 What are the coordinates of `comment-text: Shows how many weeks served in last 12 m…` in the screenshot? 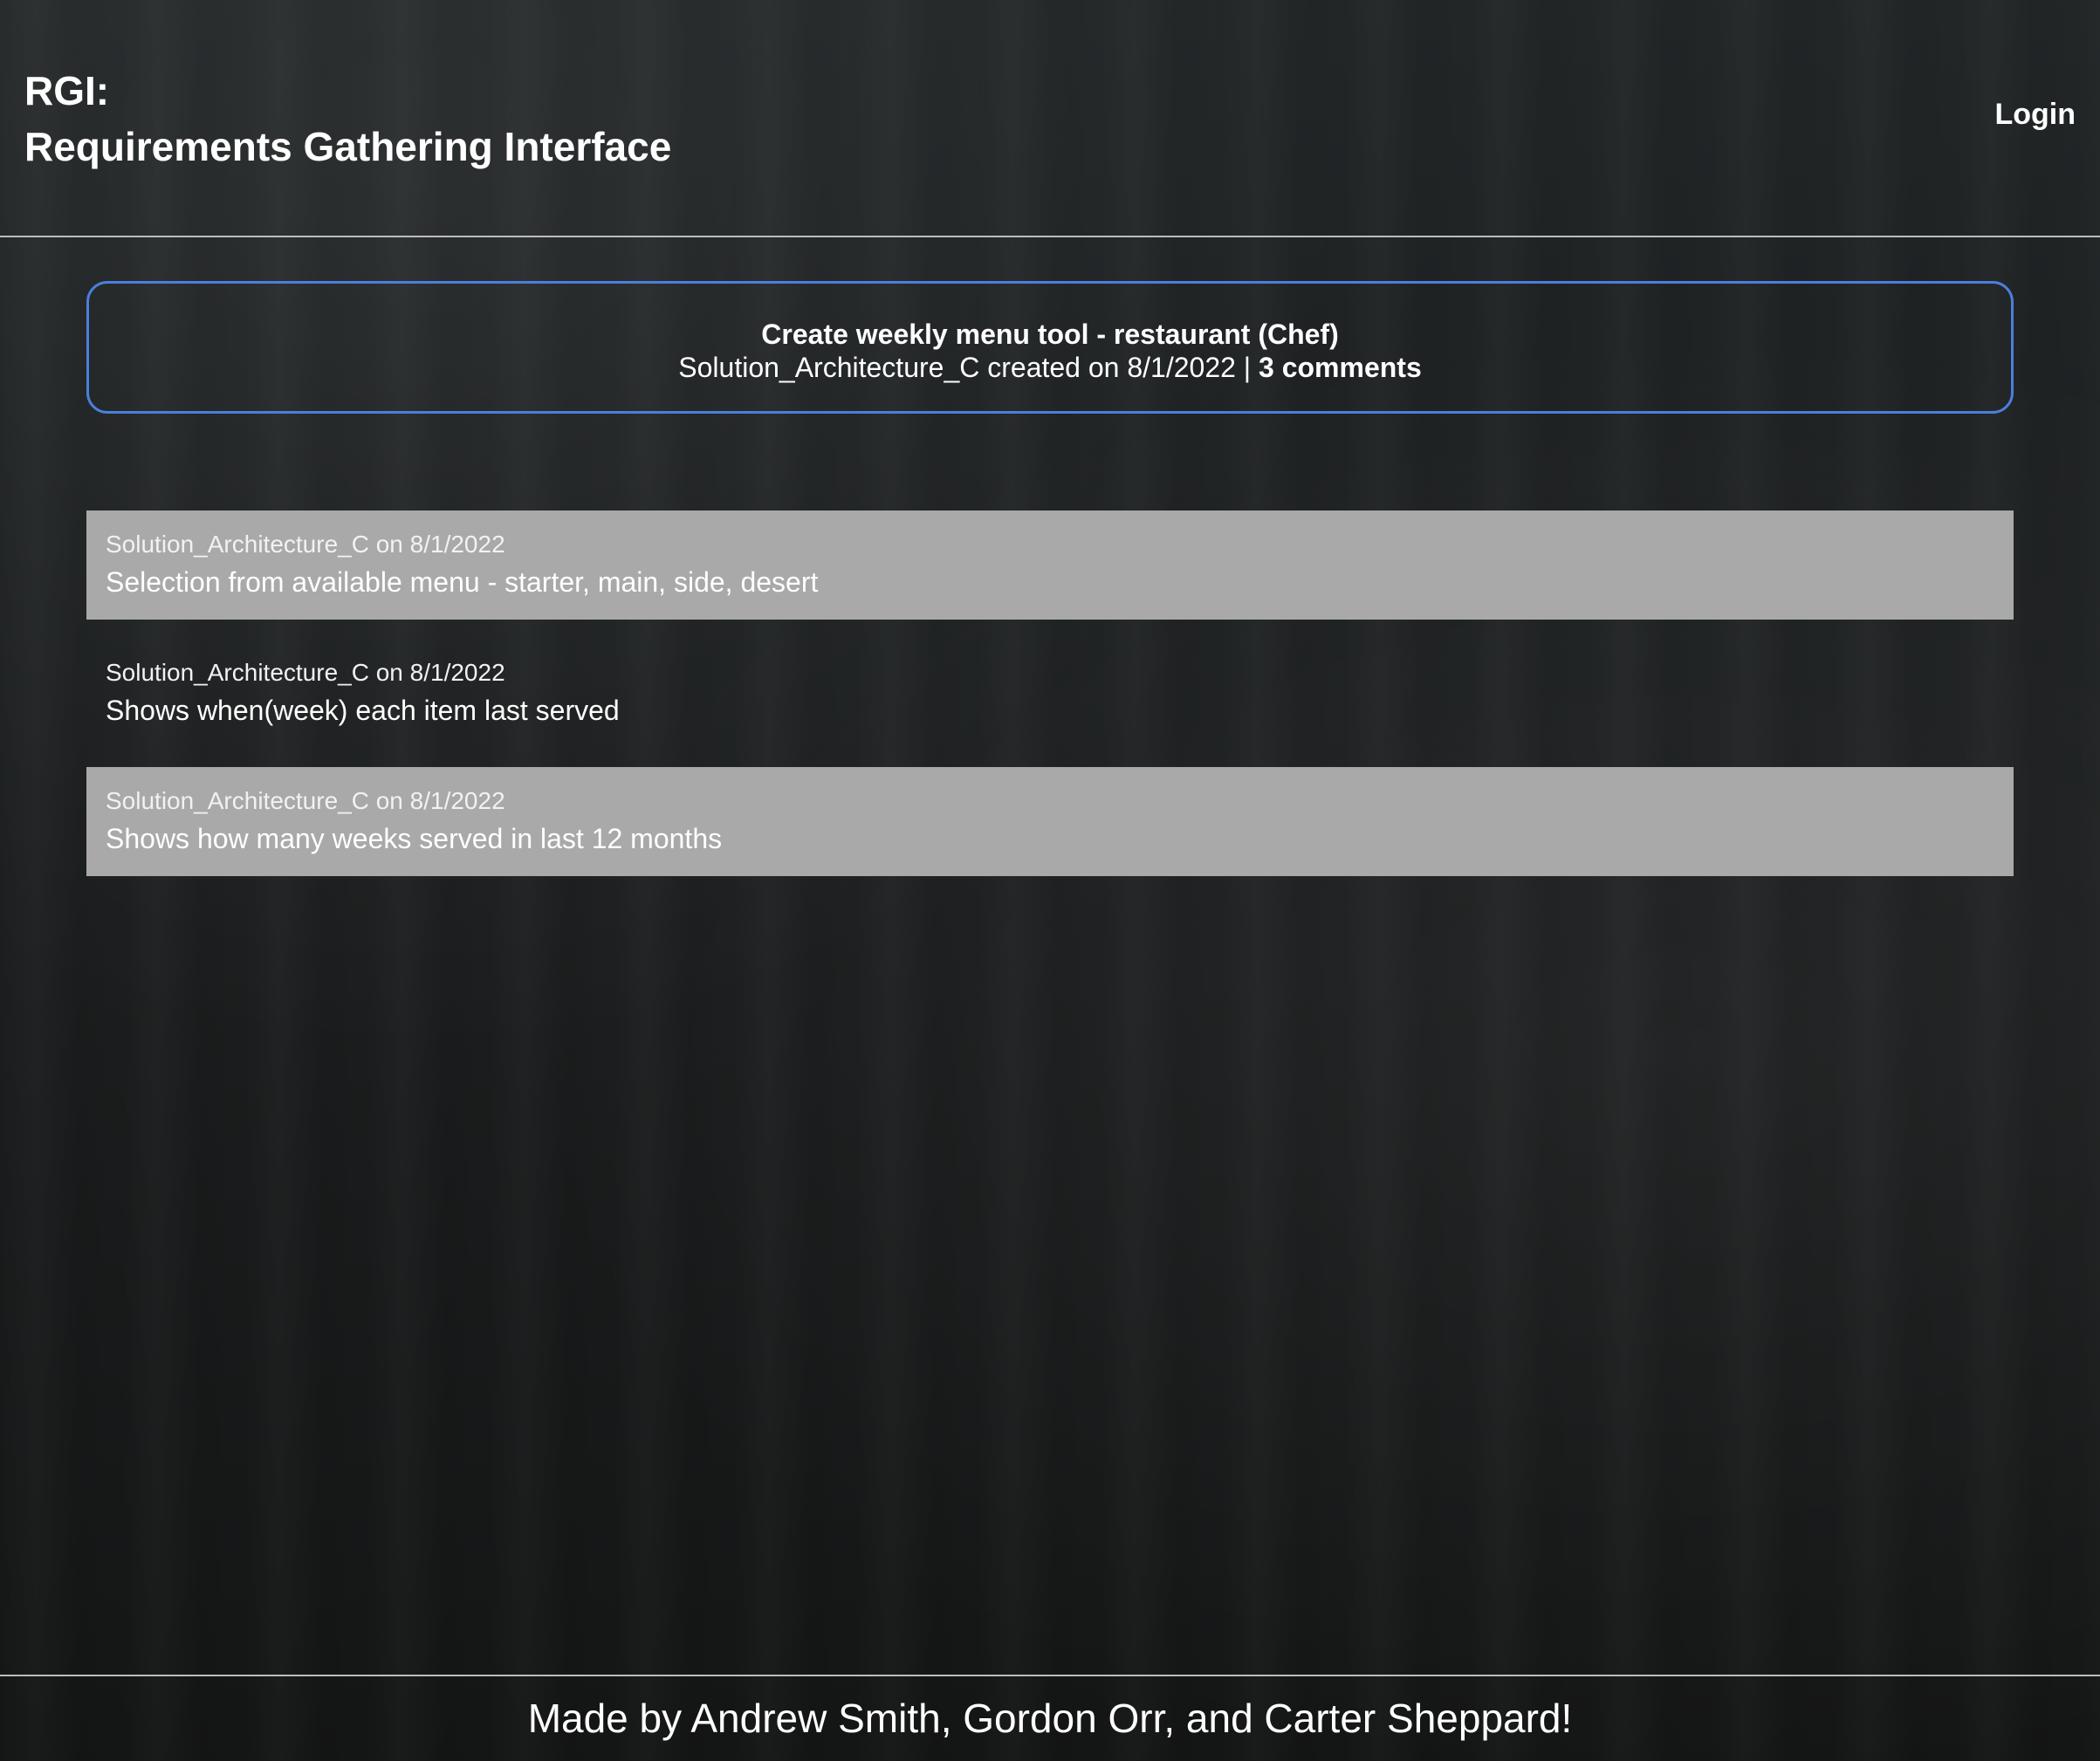 It's located at (414, 839).